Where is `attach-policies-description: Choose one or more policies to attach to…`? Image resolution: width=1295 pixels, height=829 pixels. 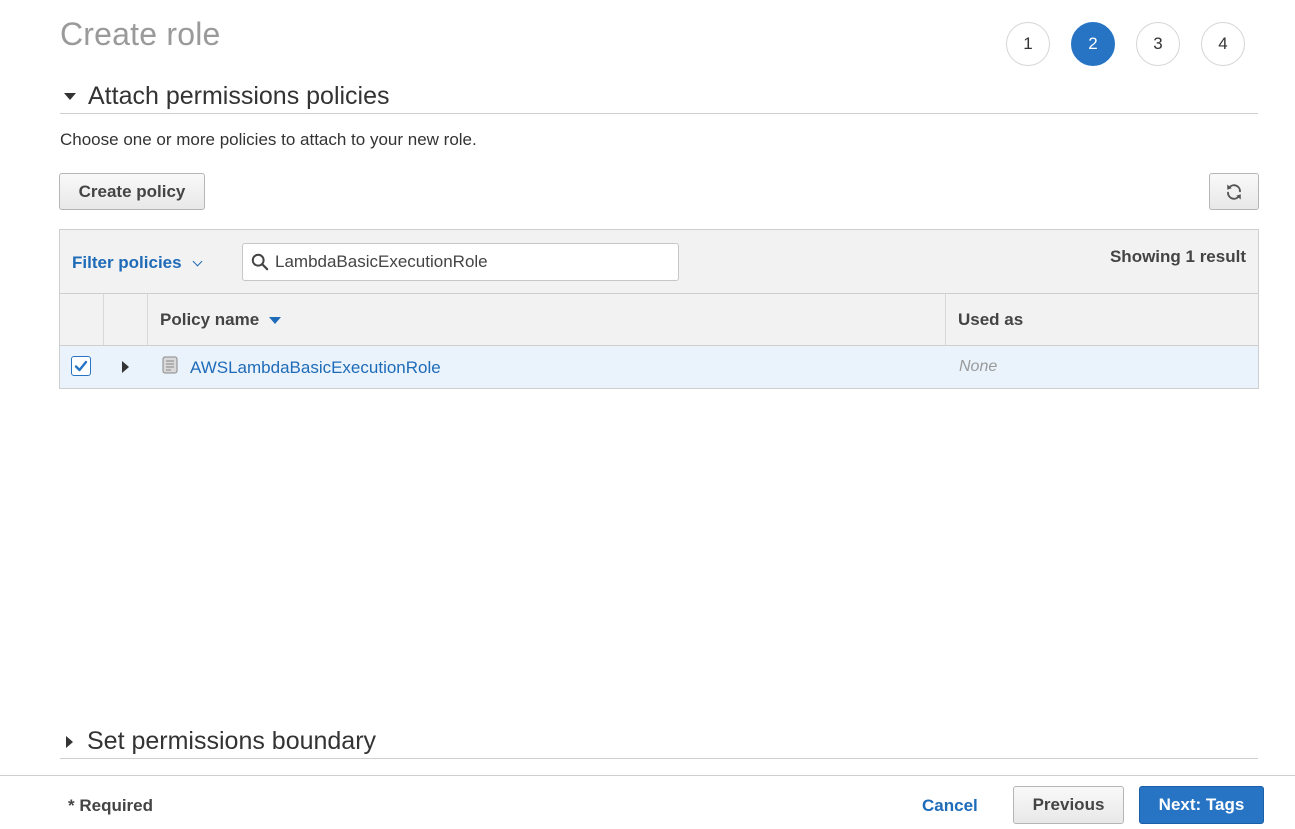 attach-policies-description: Choose one or more policies to attach to… is located at coordinates (268, 139).